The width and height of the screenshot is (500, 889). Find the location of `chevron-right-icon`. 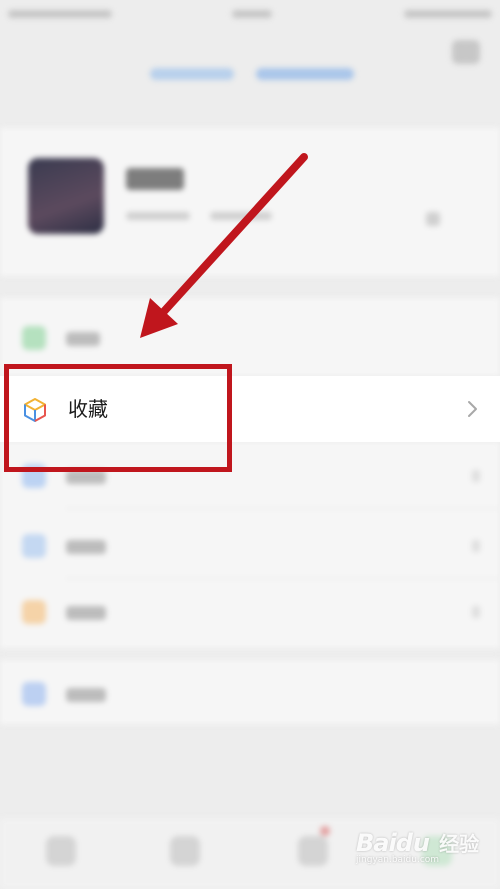

chevron-right-icon is located at coordinates (473, 409).